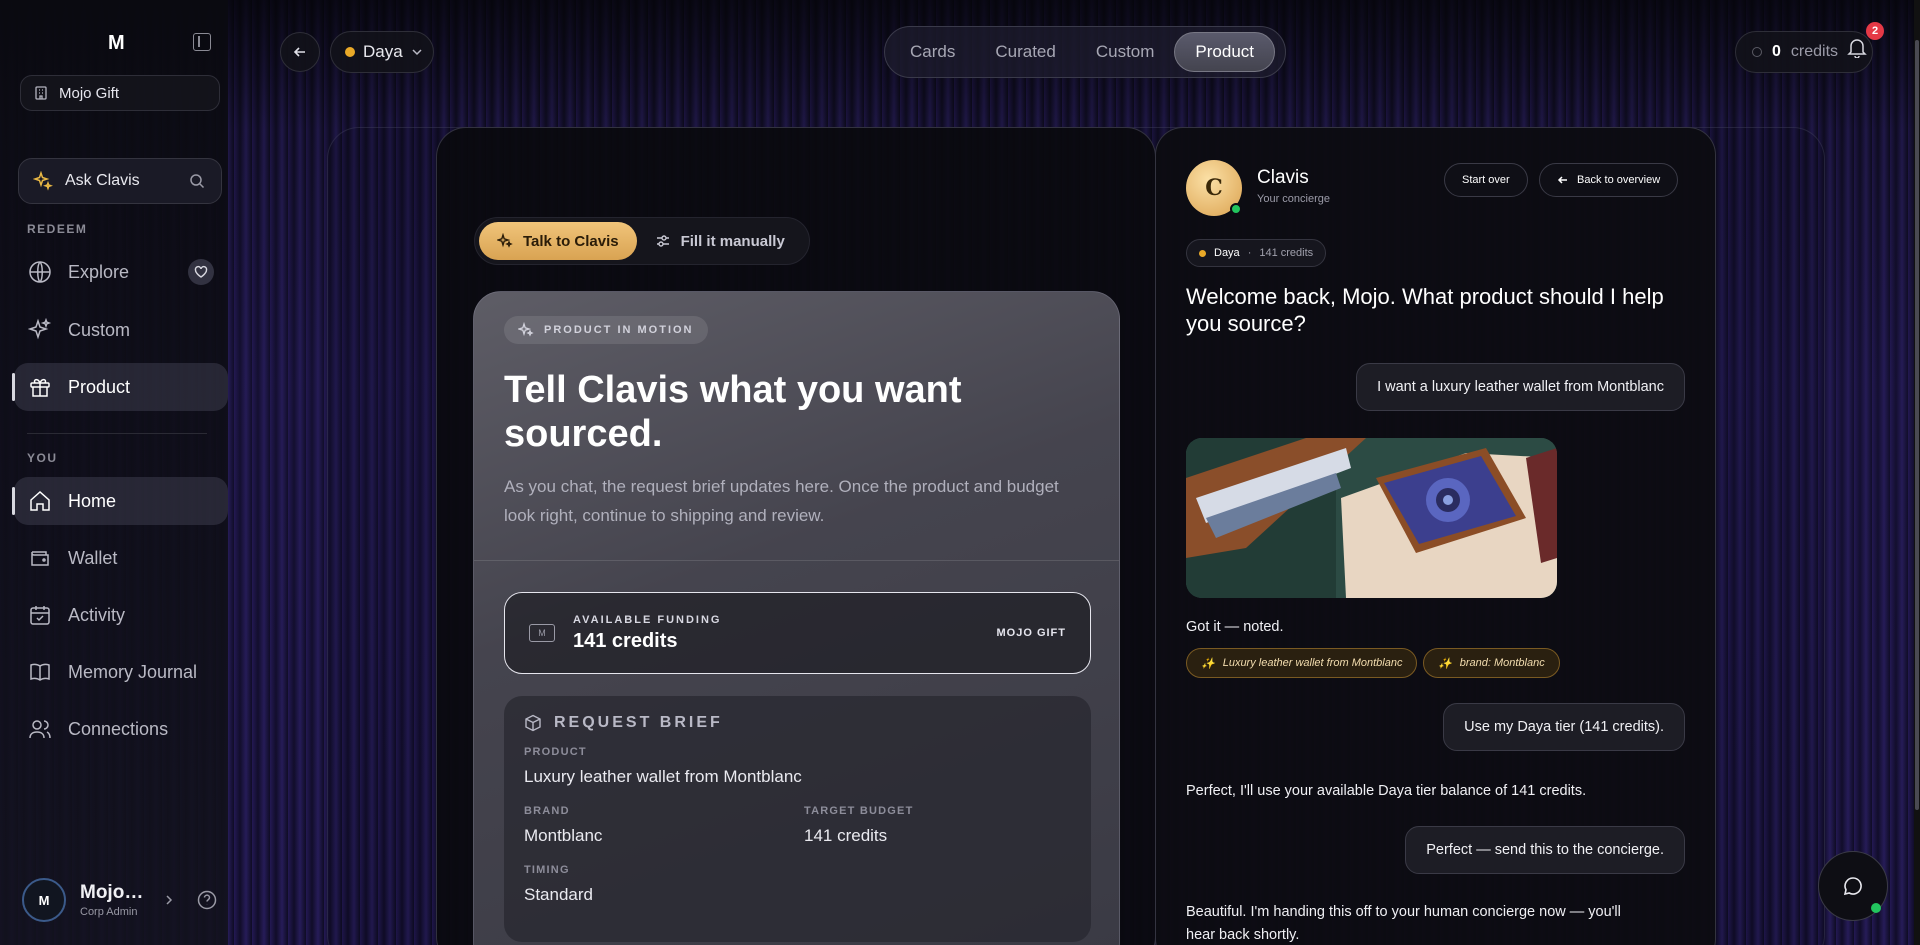 This screenshot has width=1920, height=945. Describe the element at coordinates (133, 671) in the screenshot. I see `nav-label: Memory Journal` at that location.